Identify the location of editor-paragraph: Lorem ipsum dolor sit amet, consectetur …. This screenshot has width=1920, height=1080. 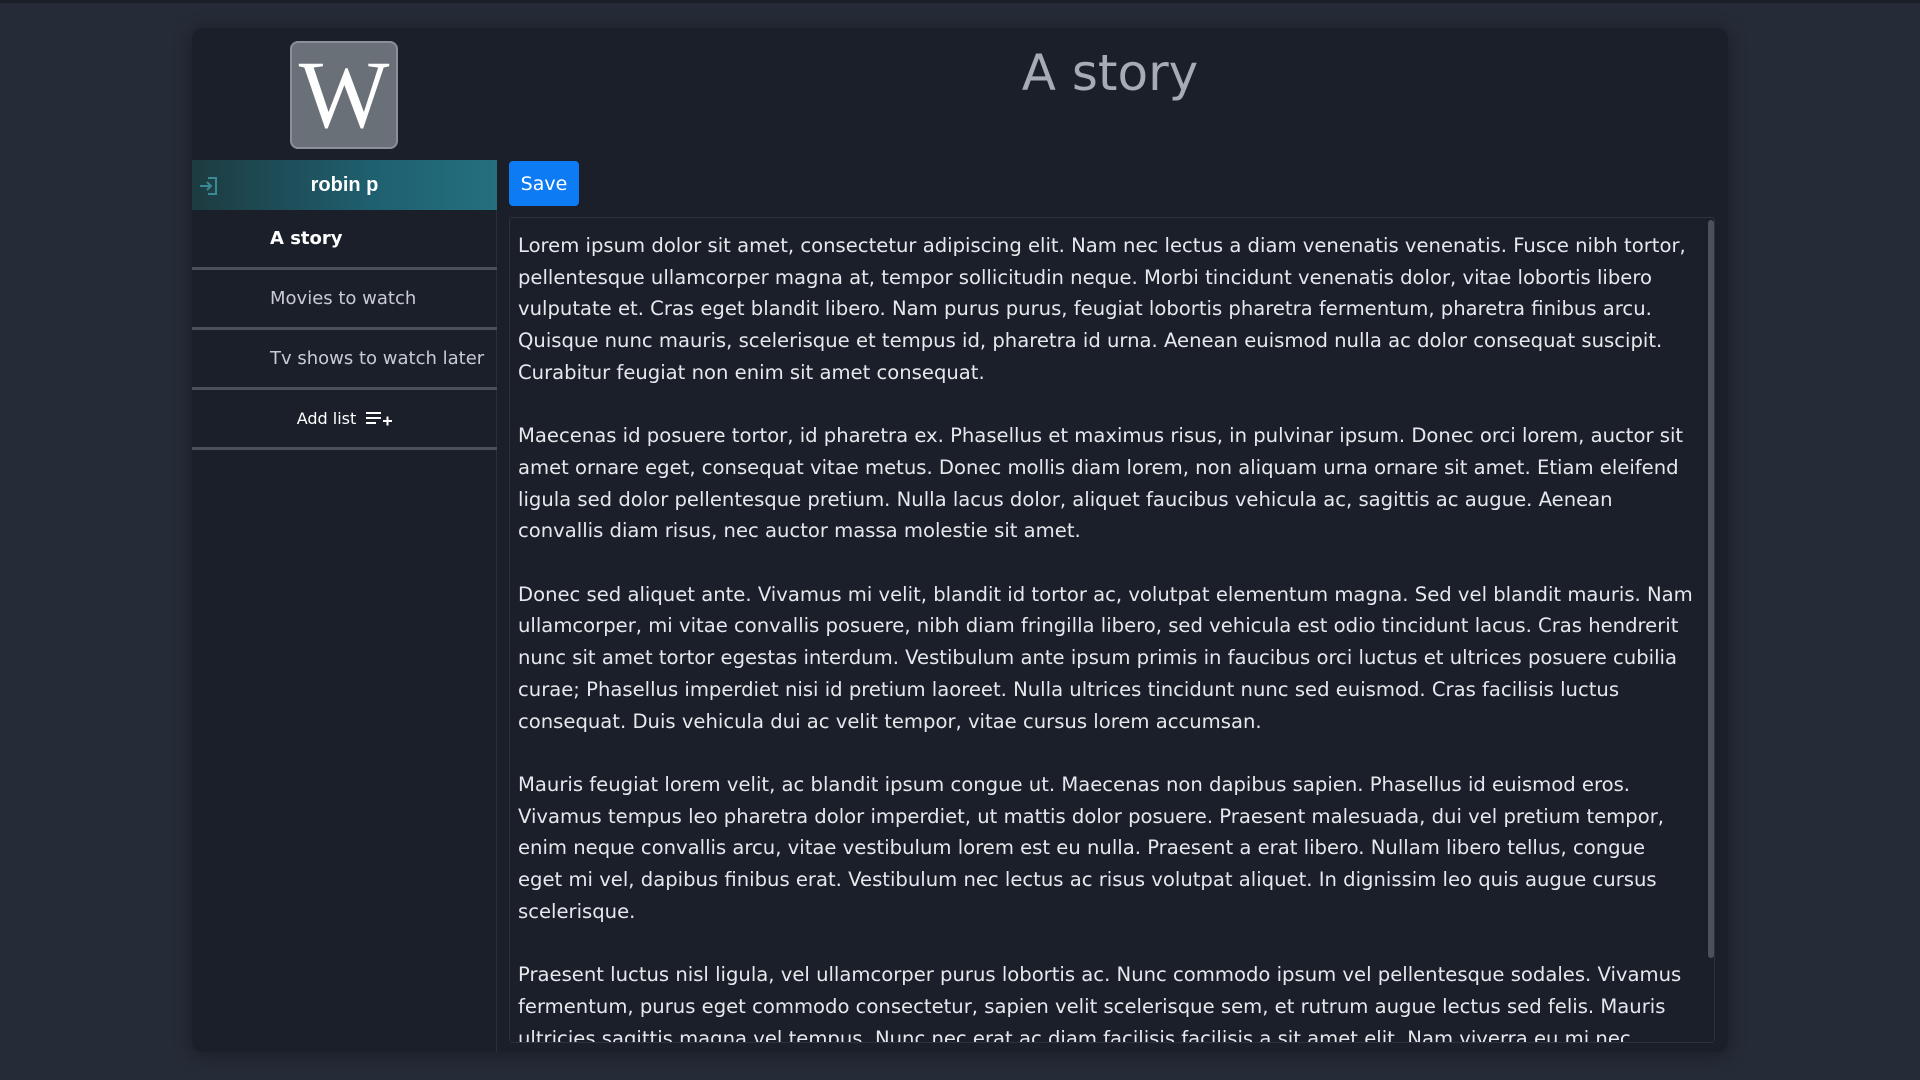
(1102, 309).